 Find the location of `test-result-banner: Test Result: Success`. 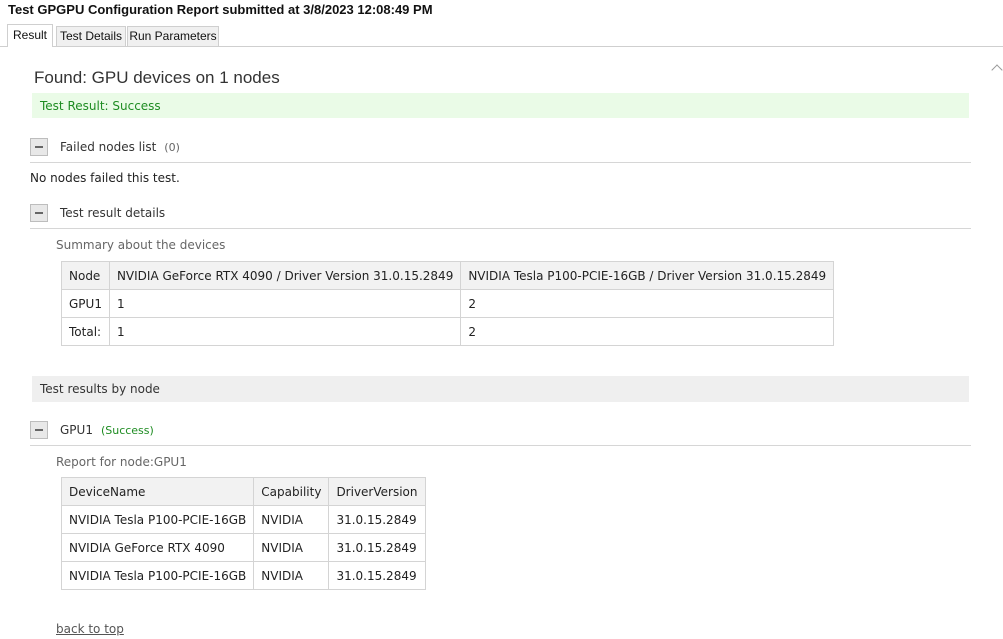

test-result-banner: Test Result: Success is located at coordinates (500, 105).